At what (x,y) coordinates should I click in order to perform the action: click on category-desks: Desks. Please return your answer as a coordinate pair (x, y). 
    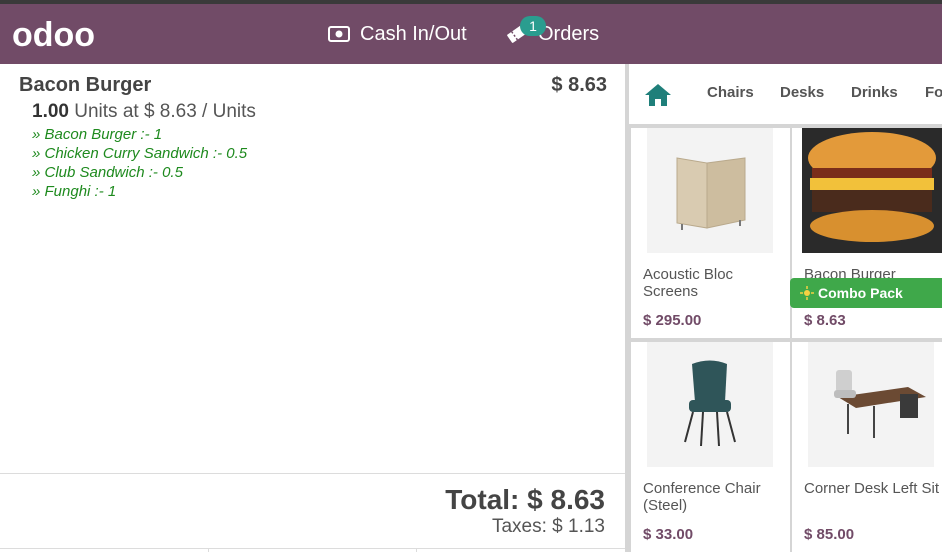
    Looking at the image, I should click on (802, 92).